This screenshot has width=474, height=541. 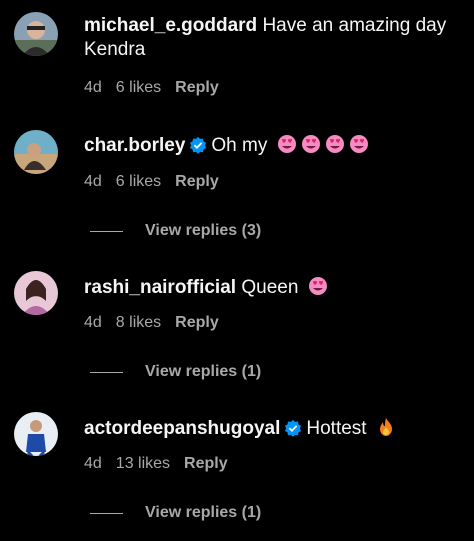 I want to click on username: char.borley, so click(x=134, y=145).